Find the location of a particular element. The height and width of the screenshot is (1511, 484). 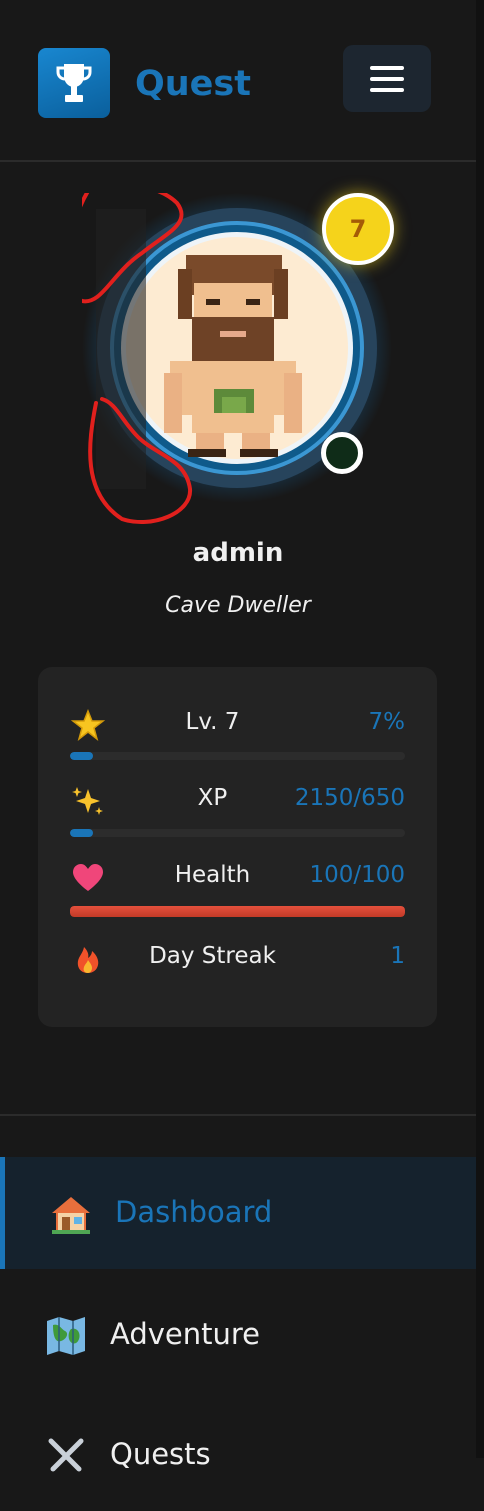

stat-level: Lv. 7 7% is located at coordinates (237, 725).